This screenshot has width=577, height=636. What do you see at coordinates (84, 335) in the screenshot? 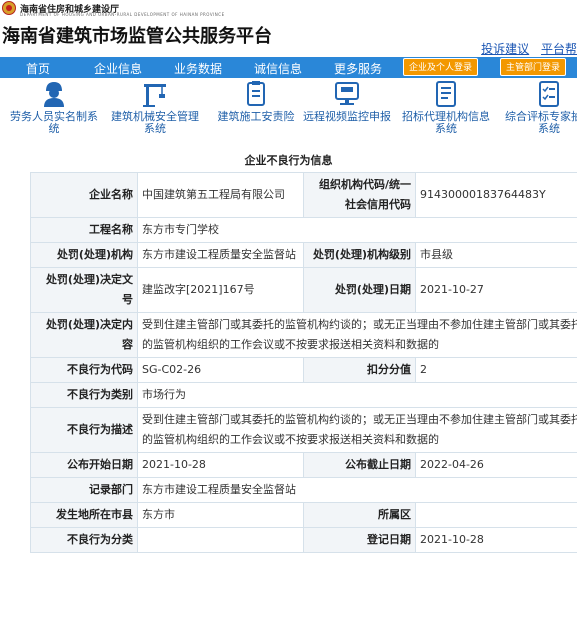
I see `decision-content-label: 处罚(处理)决定内容` at bounding box center [84, 335].